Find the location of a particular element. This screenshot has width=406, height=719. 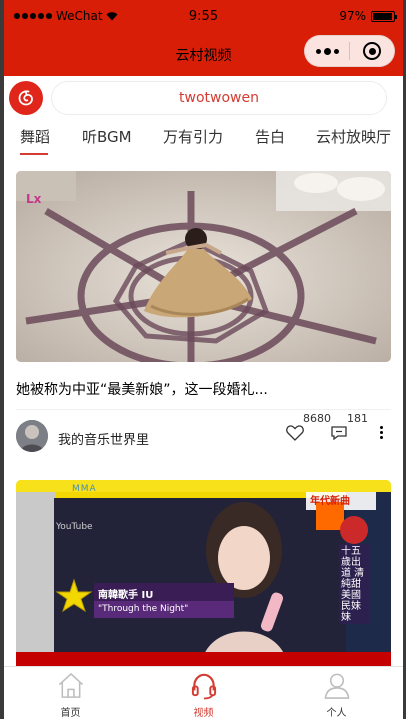

divider is located at coordinates (203, 409).